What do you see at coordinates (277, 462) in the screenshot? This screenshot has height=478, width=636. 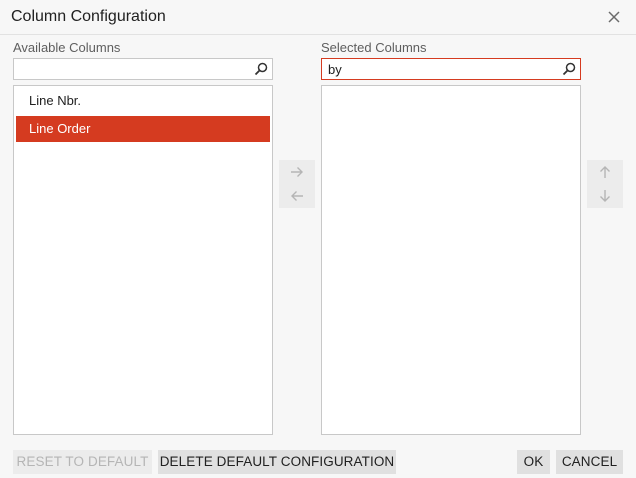 I see `delete-default-configuration-button: DELETE DEFAULT CONFIGURATION` at bounding box center [277, 462].